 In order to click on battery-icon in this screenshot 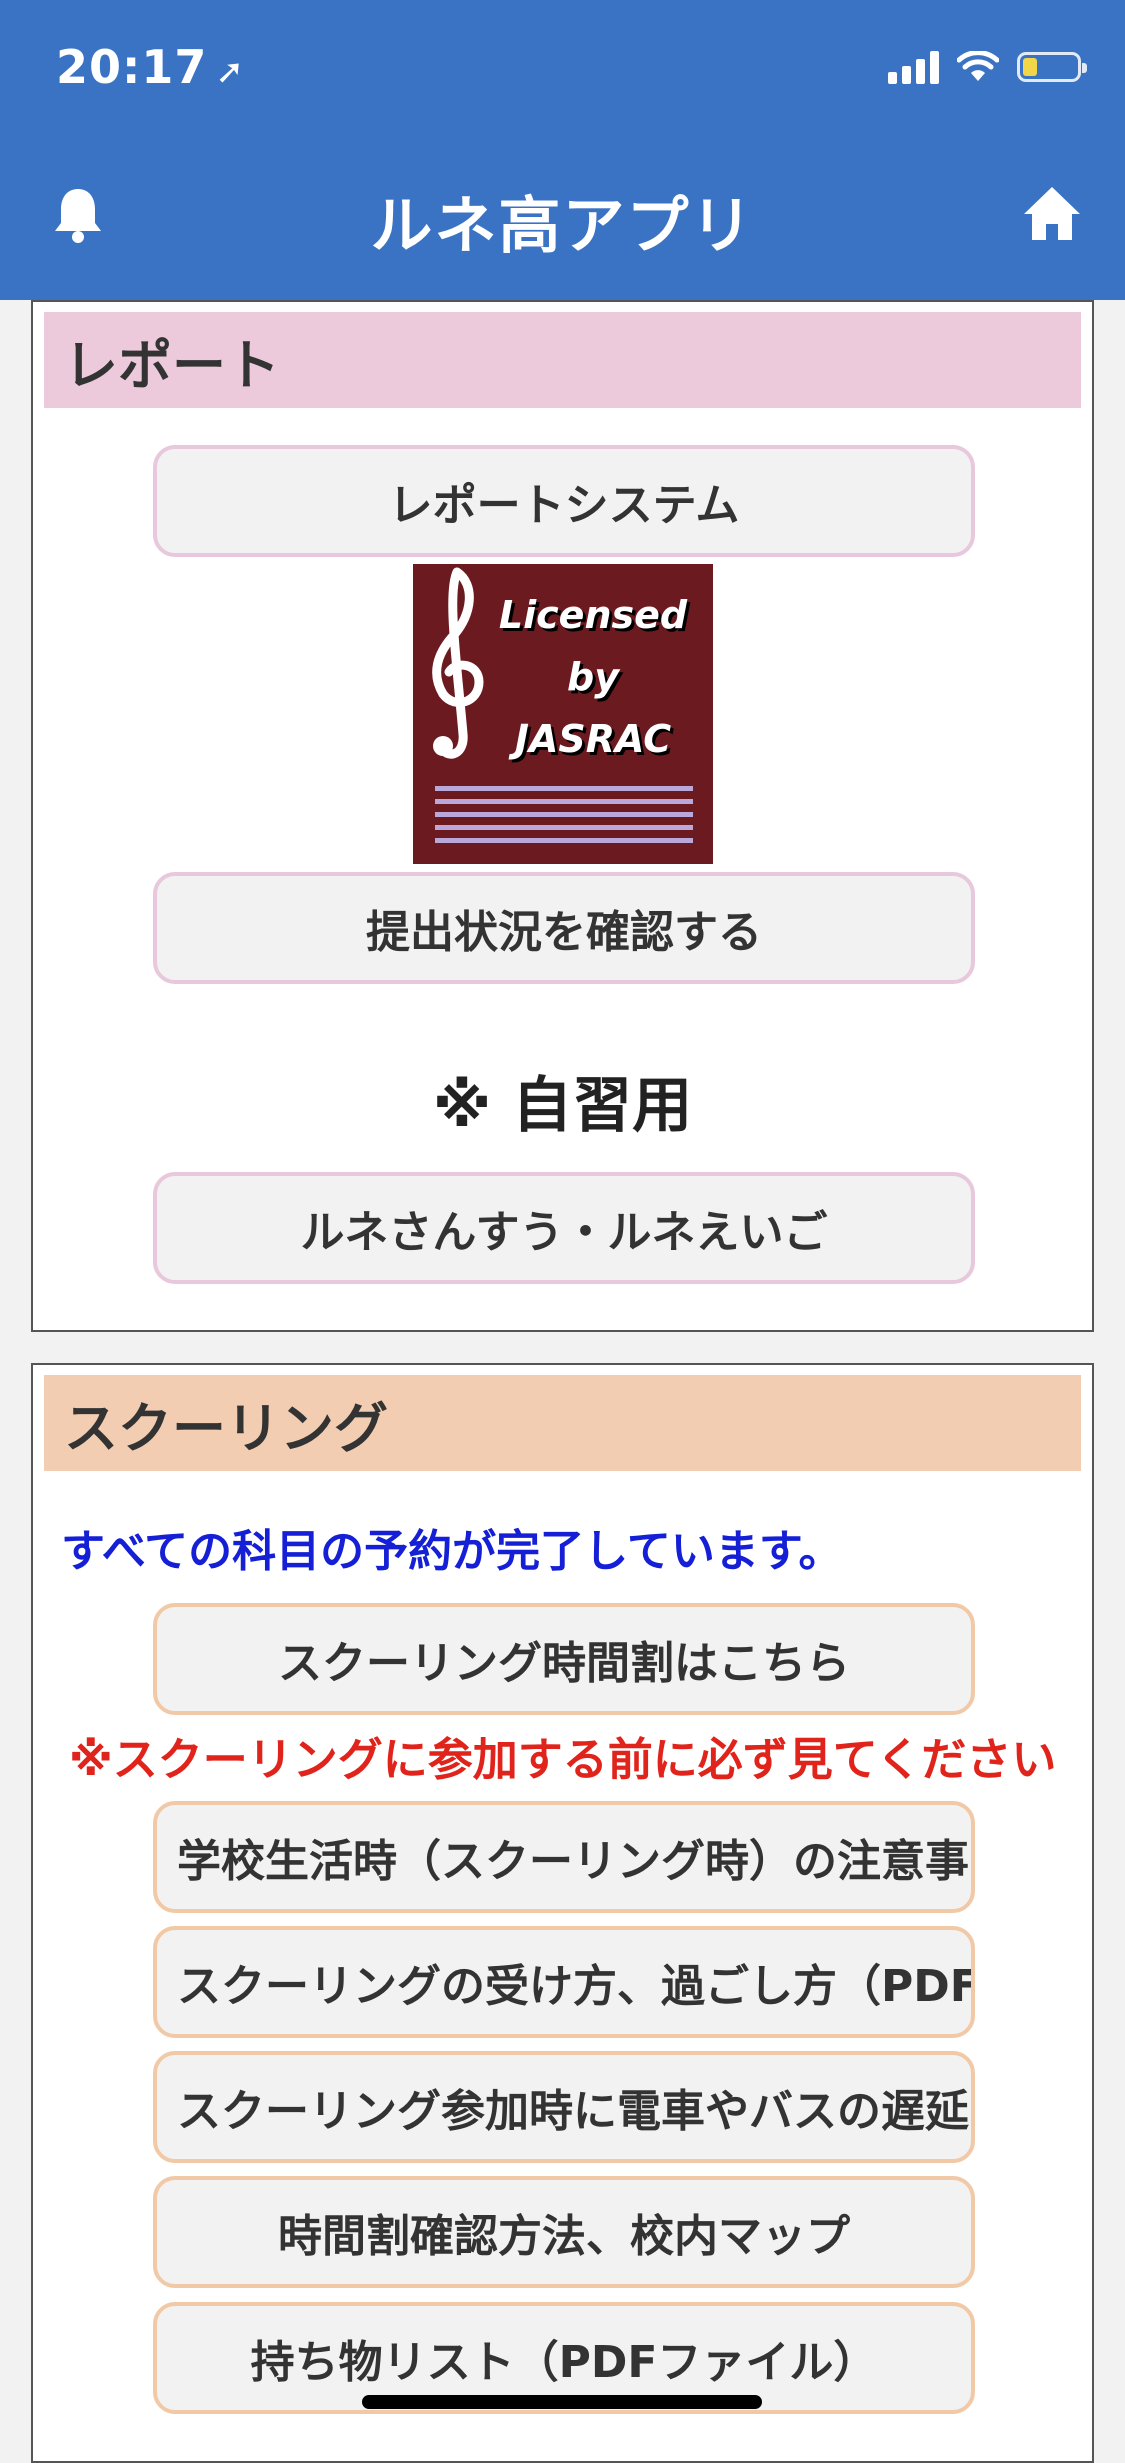, I will do `click(1052, 67)`.